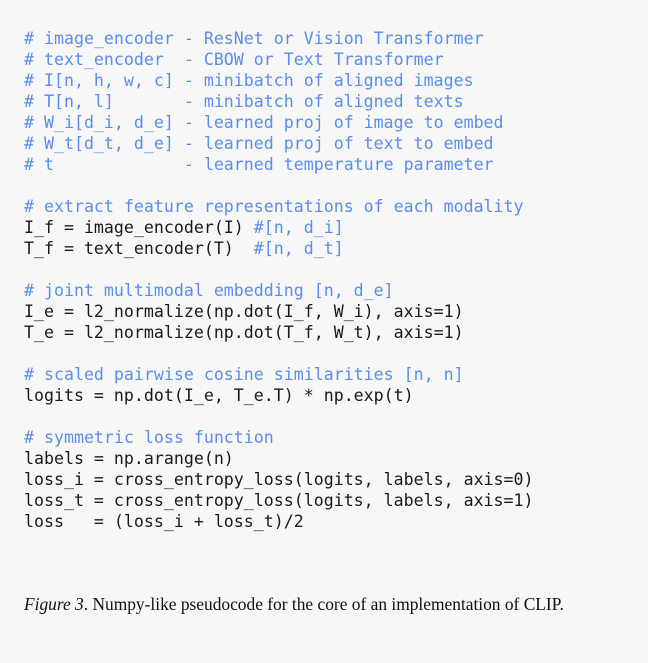  I want to click on code-comment: # joint multimodal embedding [n, d_e], so click(209, 290).